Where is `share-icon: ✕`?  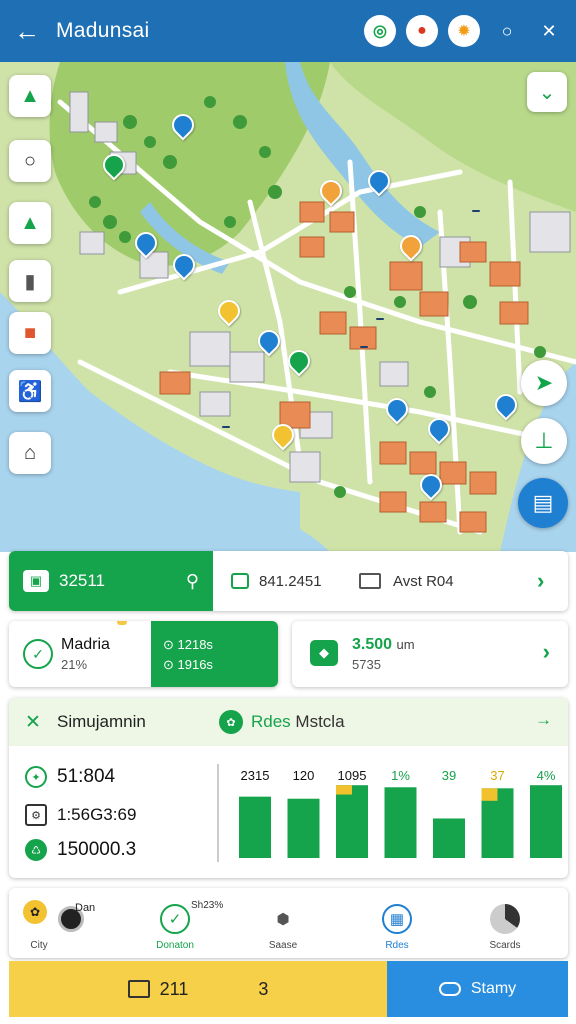
share-icon: ✕ is located at coordinates (549, 31).